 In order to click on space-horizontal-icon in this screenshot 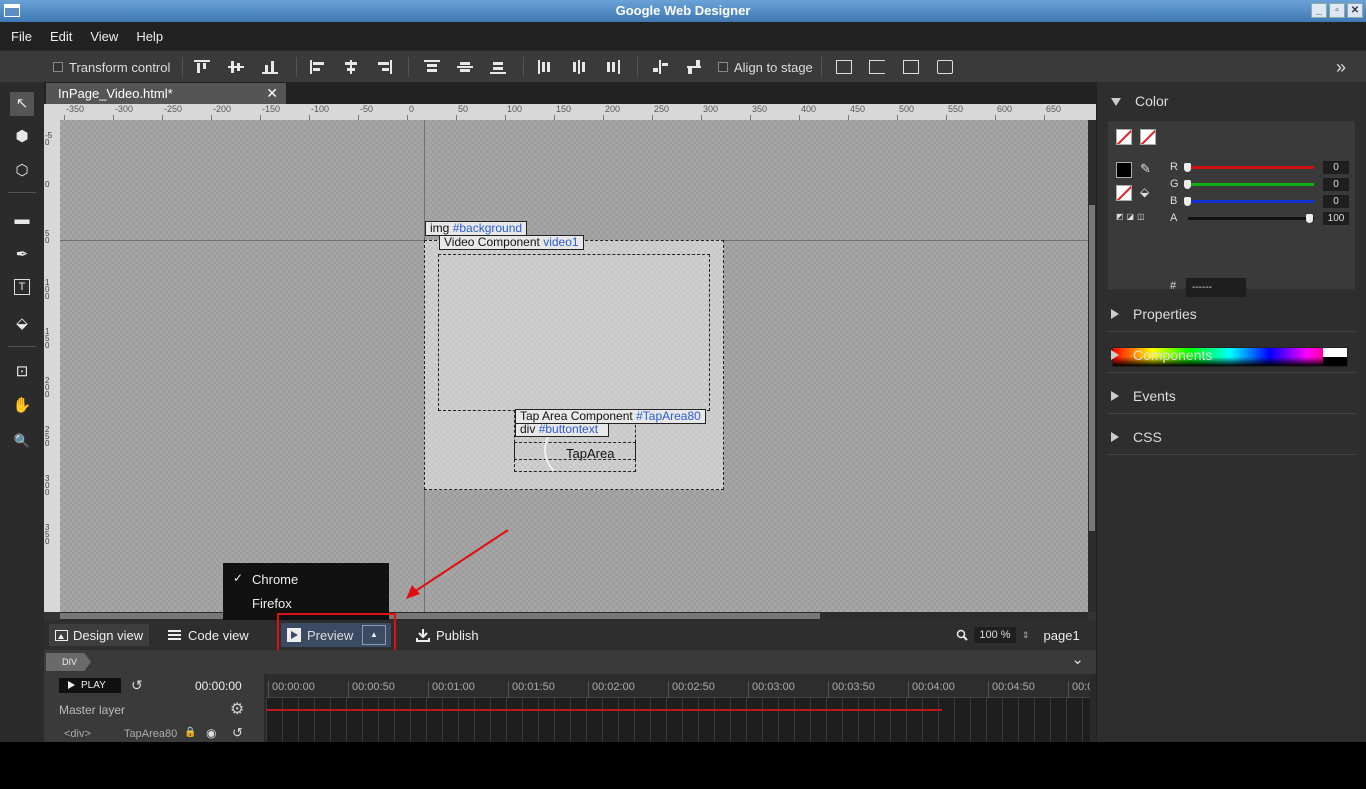, I will do `click(661, 67)`.